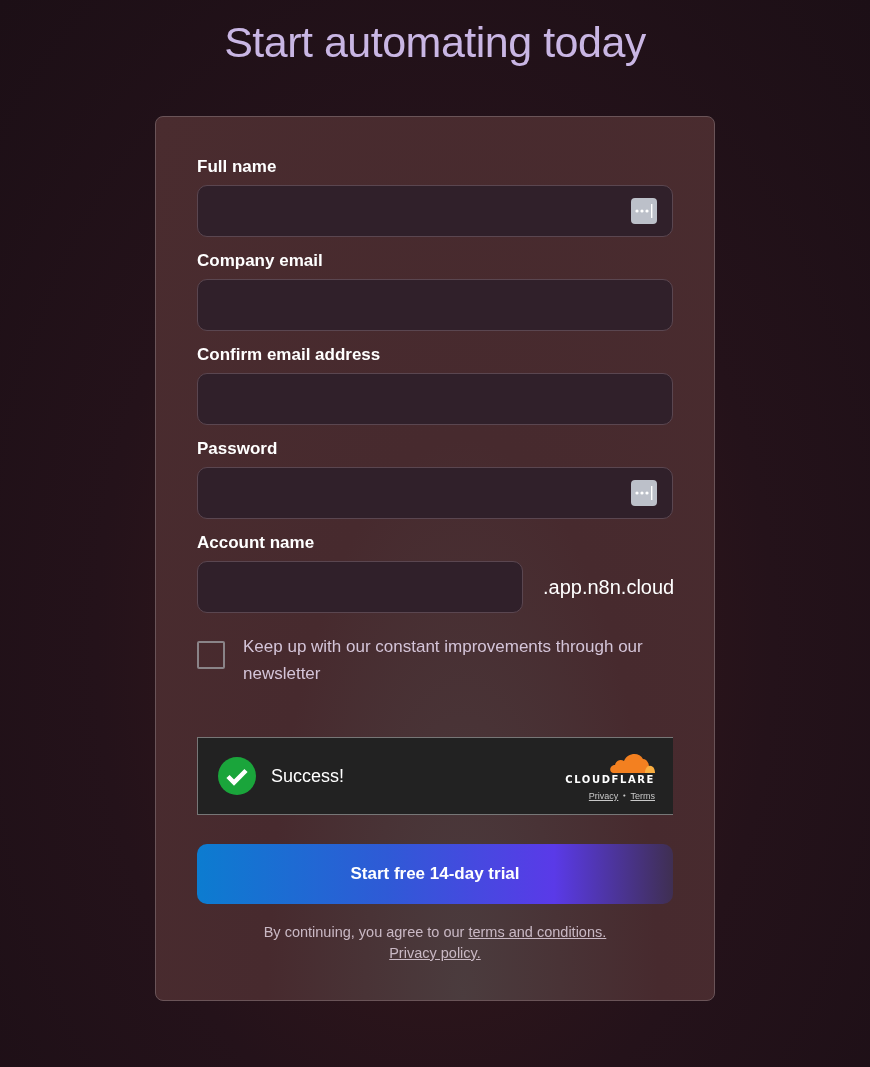 The height and width of the screenshot is (1067, 870). What do you see at coordinates (632, 762) in the screenshot?
I see `cloud-icon` at bounding box center [632, 762].